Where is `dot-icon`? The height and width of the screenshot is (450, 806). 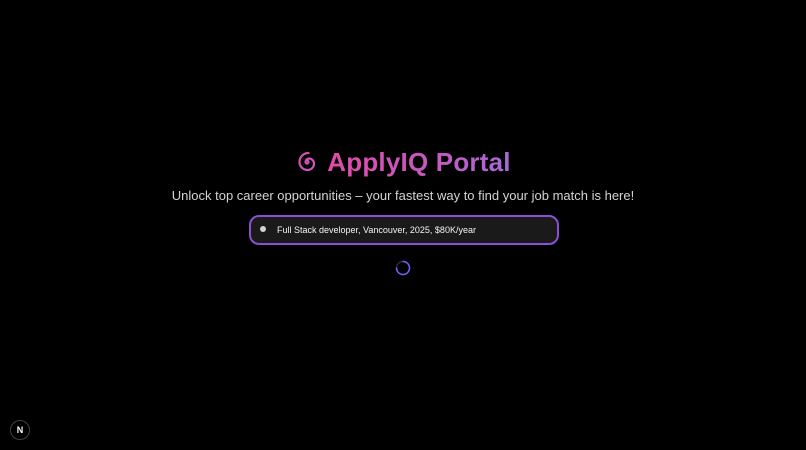 dot-icon is located at coordinates (263, 228).